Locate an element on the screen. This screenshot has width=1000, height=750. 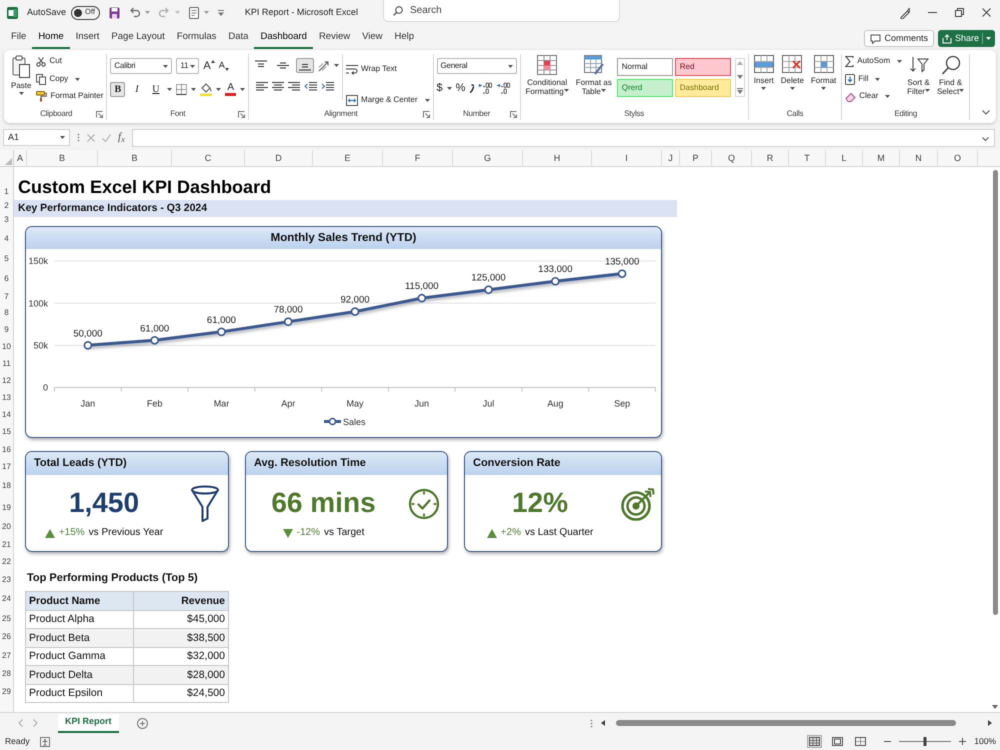
format-painter-button: Format Painter is located at coordinates (70, 96).